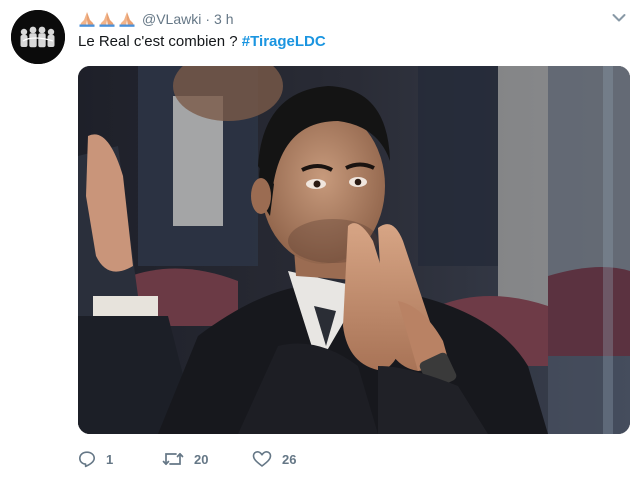  I want to click on avatar-group-icon, so click(38, 37).